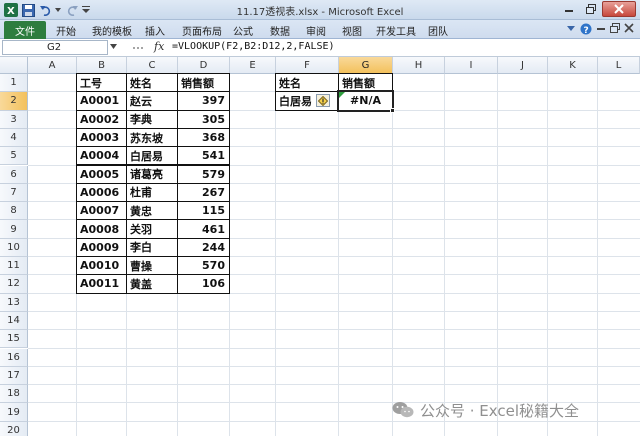 The height and width of the screenshot is (436, 640). What do you see at coordinates (101, 211) in the screenshot?
I see `table-cell-id: A0007` at bounding box center [101, 211].